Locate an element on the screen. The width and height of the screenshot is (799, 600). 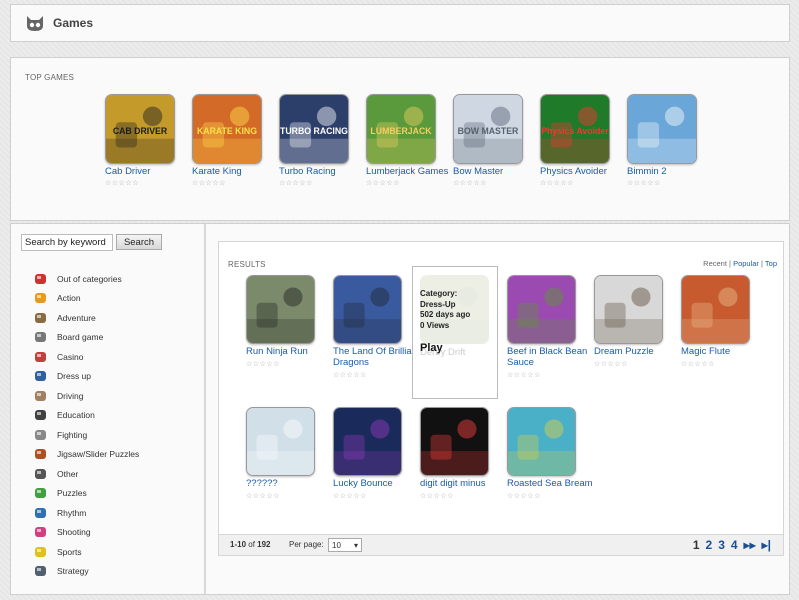
game-thumbnail: LUMBERJACK is located at coordinates (401, 129).